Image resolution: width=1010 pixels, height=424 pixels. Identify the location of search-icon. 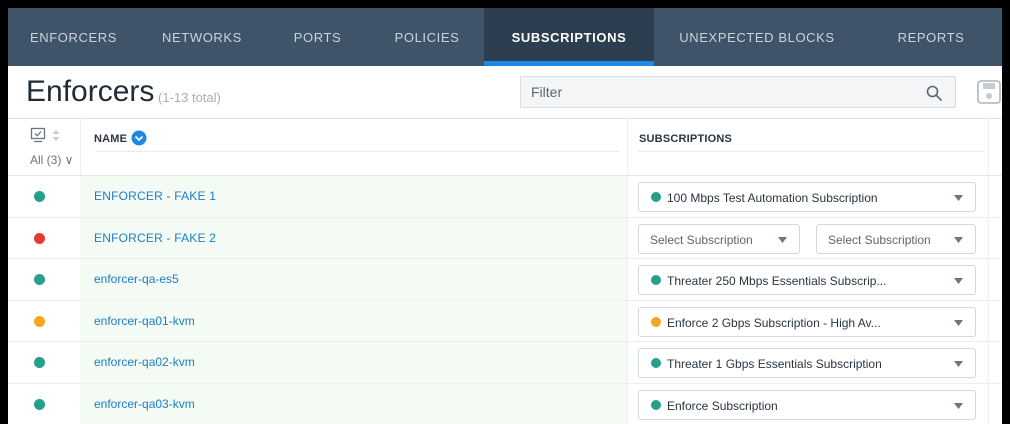
(934, 93).